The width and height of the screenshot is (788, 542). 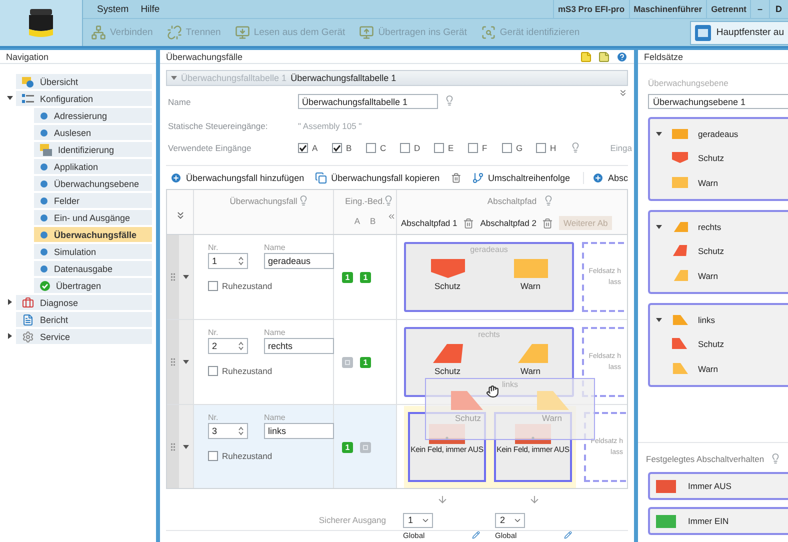 I want to click on nav-item: Ein- und Ausgänge, so click(x=93, y=217).